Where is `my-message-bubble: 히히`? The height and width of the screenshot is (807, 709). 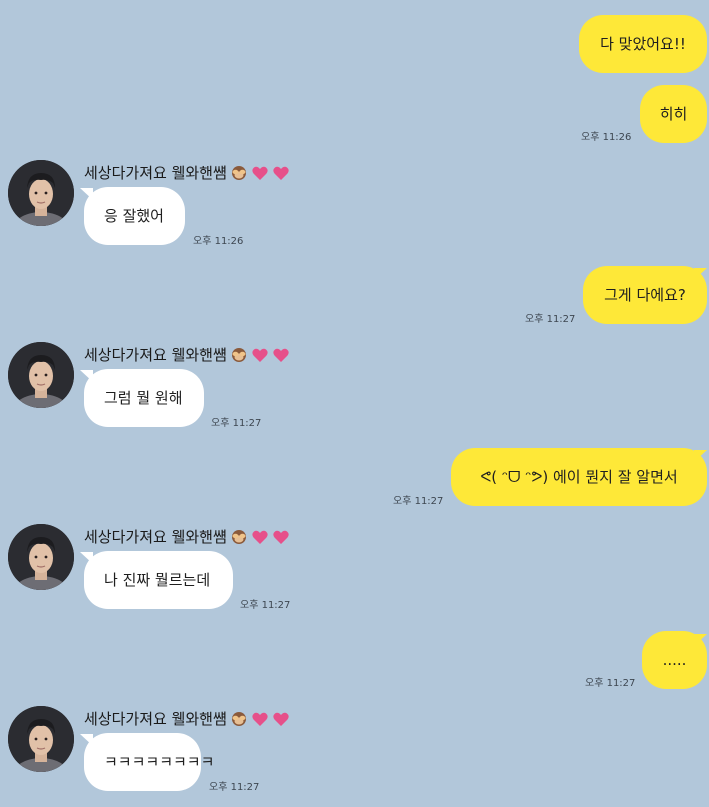
my-message-bubble: 히히 is located at coordinates (673, 114).